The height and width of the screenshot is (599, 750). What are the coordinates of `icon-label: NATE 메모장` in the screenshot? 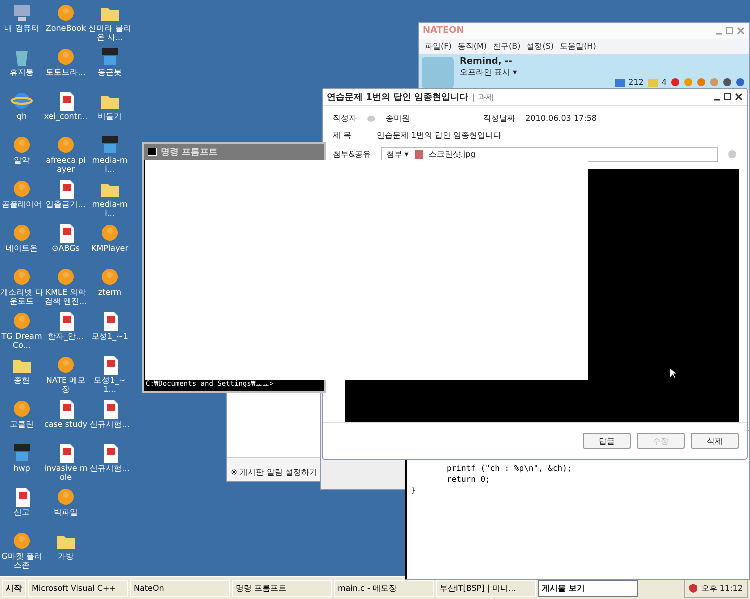 It's located at (66, 385).